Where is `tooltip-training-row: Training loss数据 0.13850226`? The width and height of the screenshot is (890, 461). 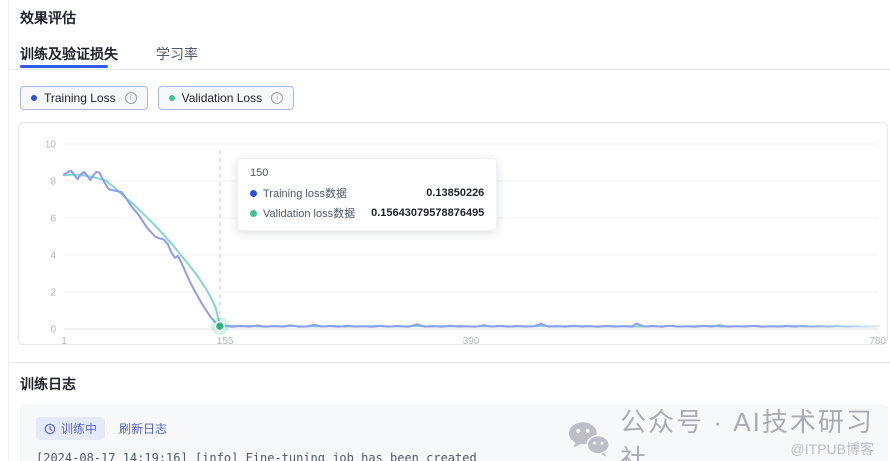 tooltip-training-row: Training loss数据 0.13850226 is located at coordinates (367, 193).